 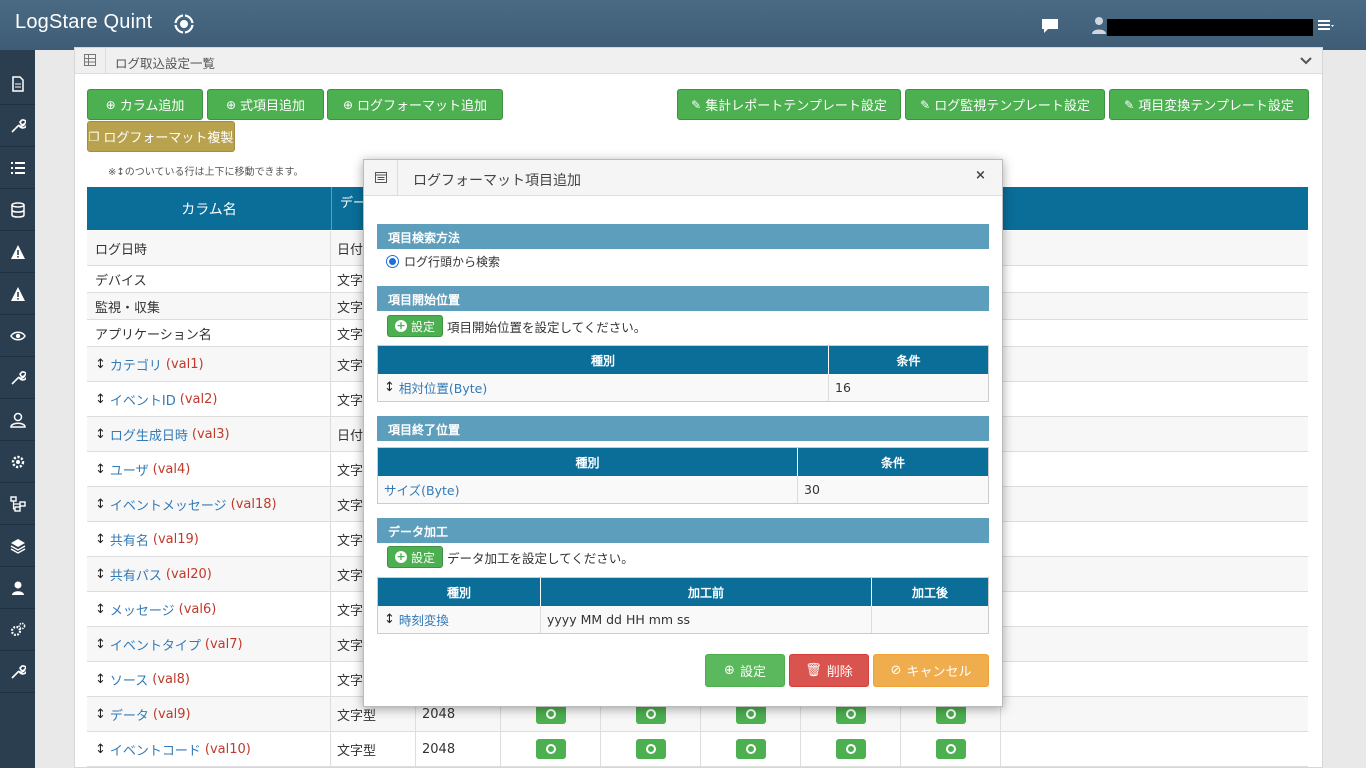 What do you see at coordinates (931, 670) in the screenshot?
I see `cancel-button: ⊘ キャンセル` at bounding box center [931, 670].